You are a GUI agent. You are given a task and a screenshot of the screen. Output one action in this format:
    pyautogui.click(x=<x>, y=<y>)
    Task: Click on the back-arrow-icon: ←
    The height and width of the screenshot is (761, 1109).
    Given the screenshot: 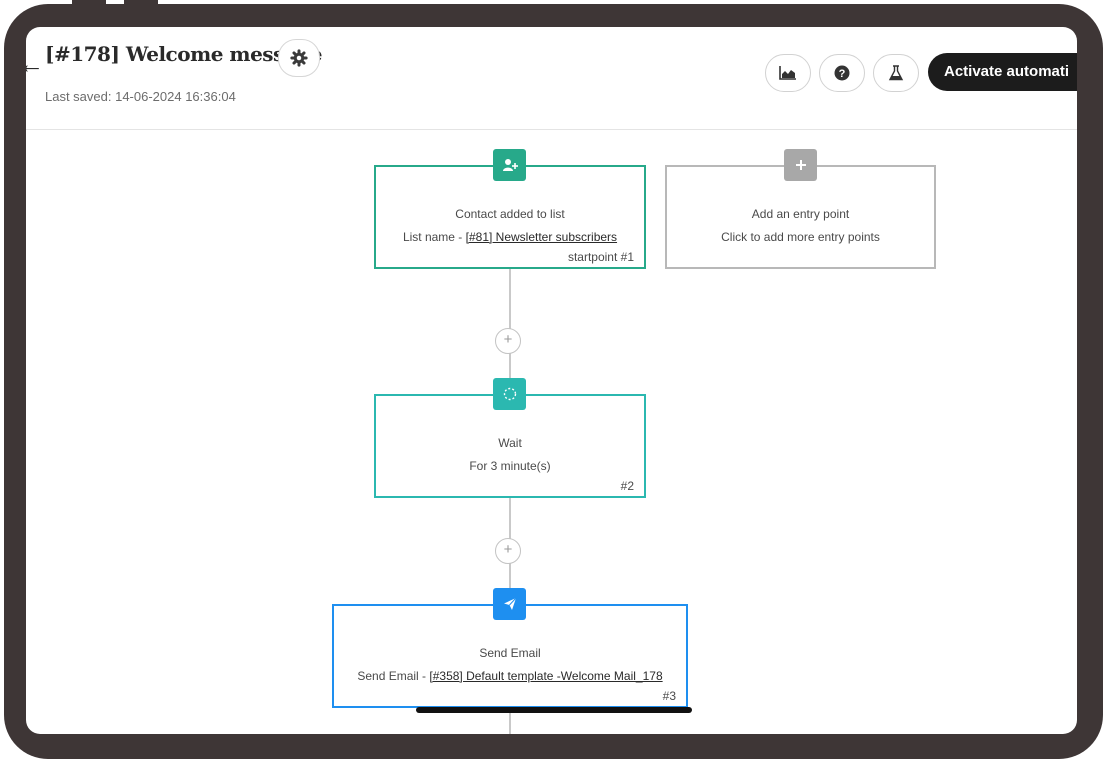 What is the action you would take?
    pyautogui.click(x=35, y=64)
    